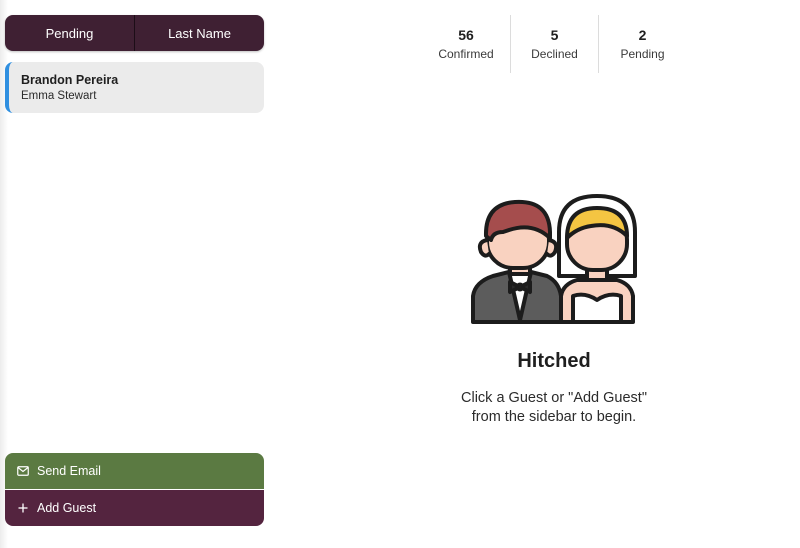  What do you see at coordinates (59, 96) in the screenshot?
I see `guest-partner-name: Emma Stewart` at bounding box center [59, 96].